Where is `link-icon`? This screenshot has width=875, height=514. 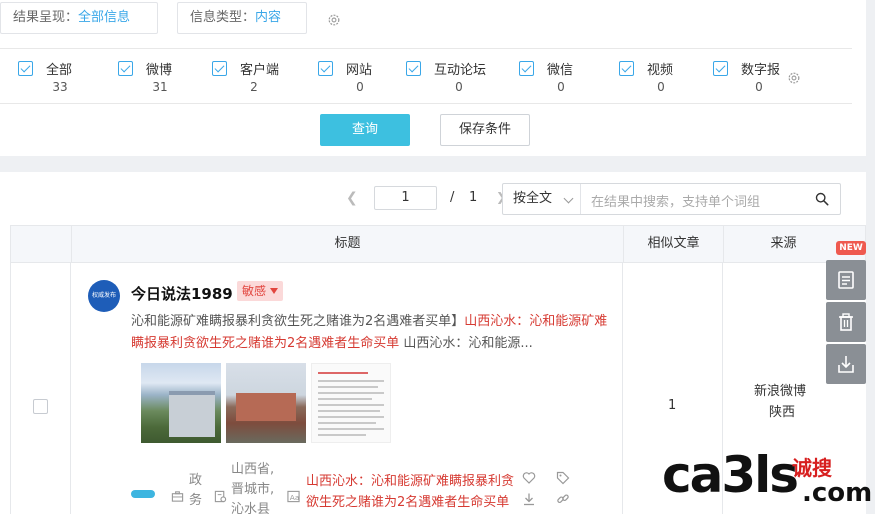
link-icon is located at coordinates (563, 499).